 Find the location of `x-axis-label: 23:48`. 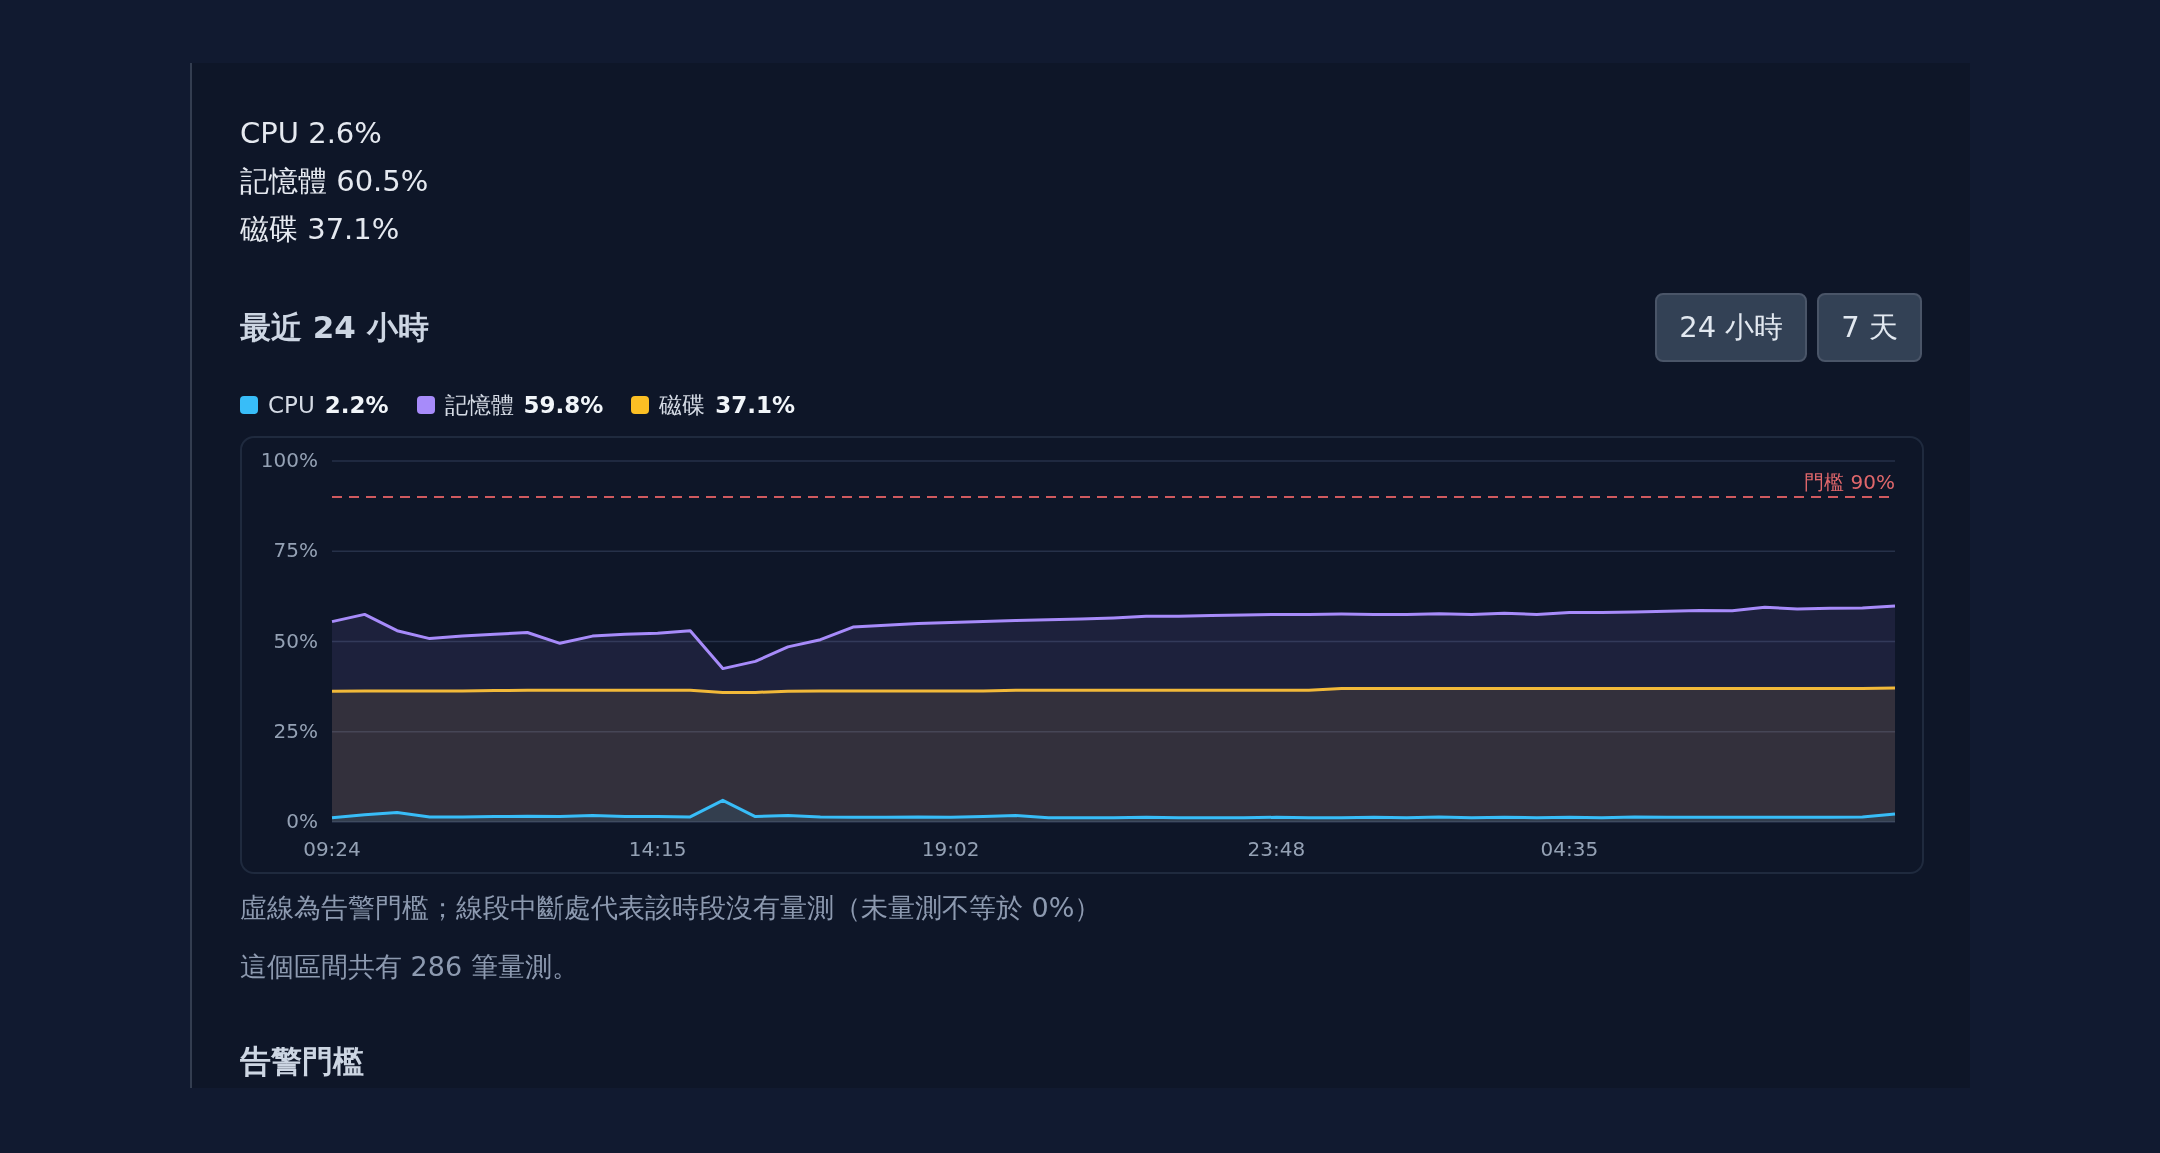

x-axis-label: 23:48 is located at coordinates (1276, 849).